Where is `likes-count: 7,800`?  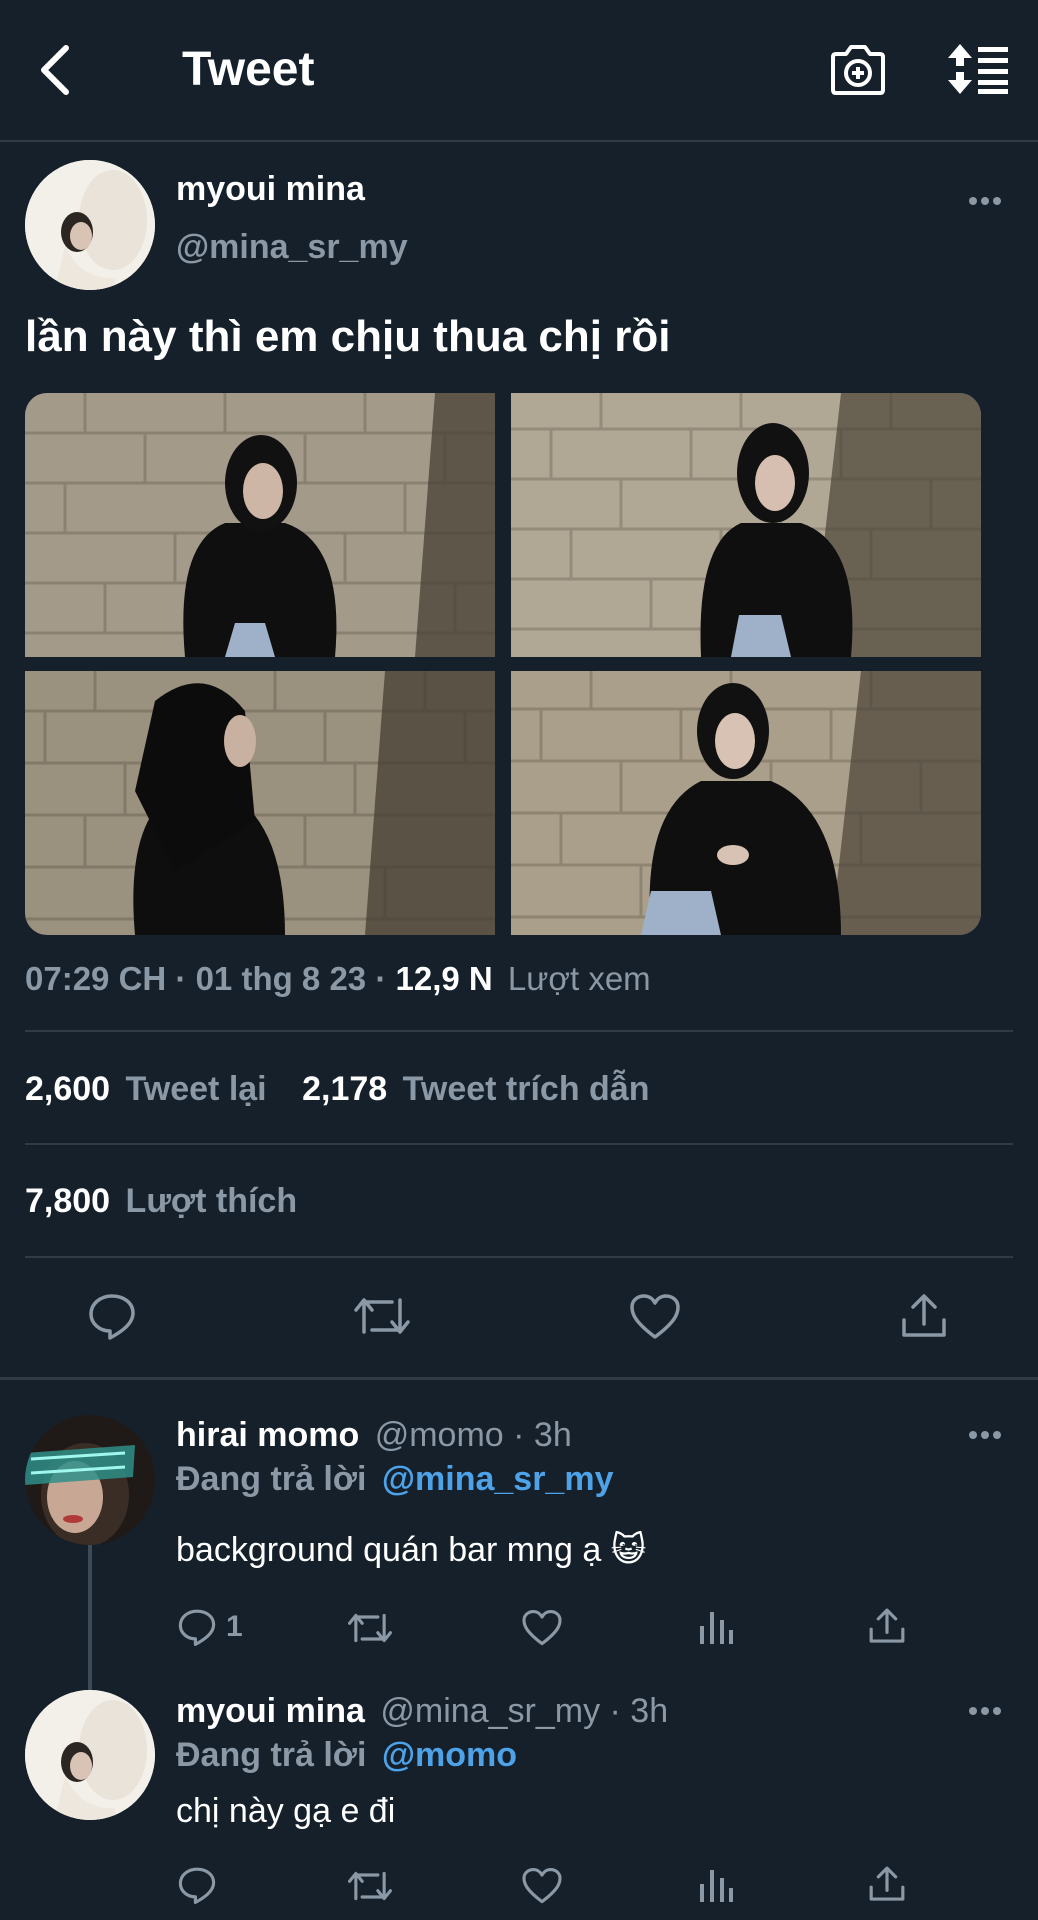 likes-count: 7,800 is located at coordinates (67, 1201).